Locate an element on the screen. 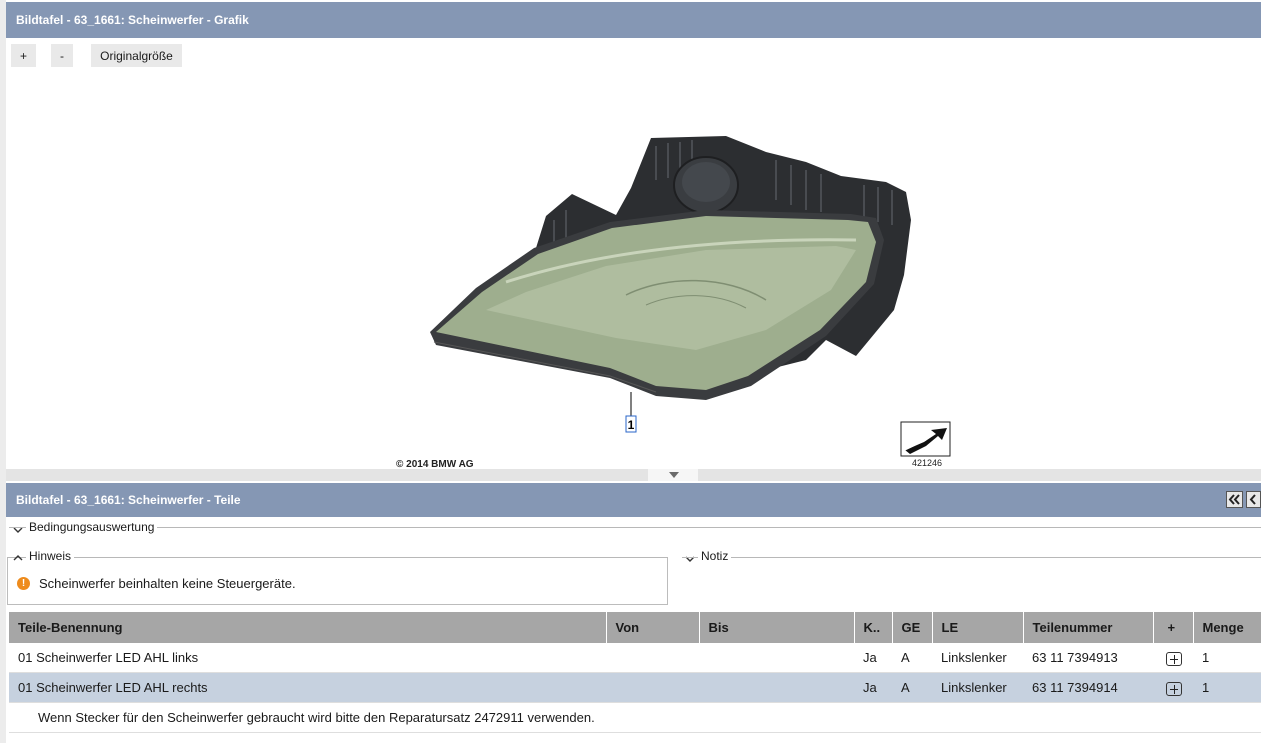  double-chevron-left-icon is located at coordinates (1234, 499).